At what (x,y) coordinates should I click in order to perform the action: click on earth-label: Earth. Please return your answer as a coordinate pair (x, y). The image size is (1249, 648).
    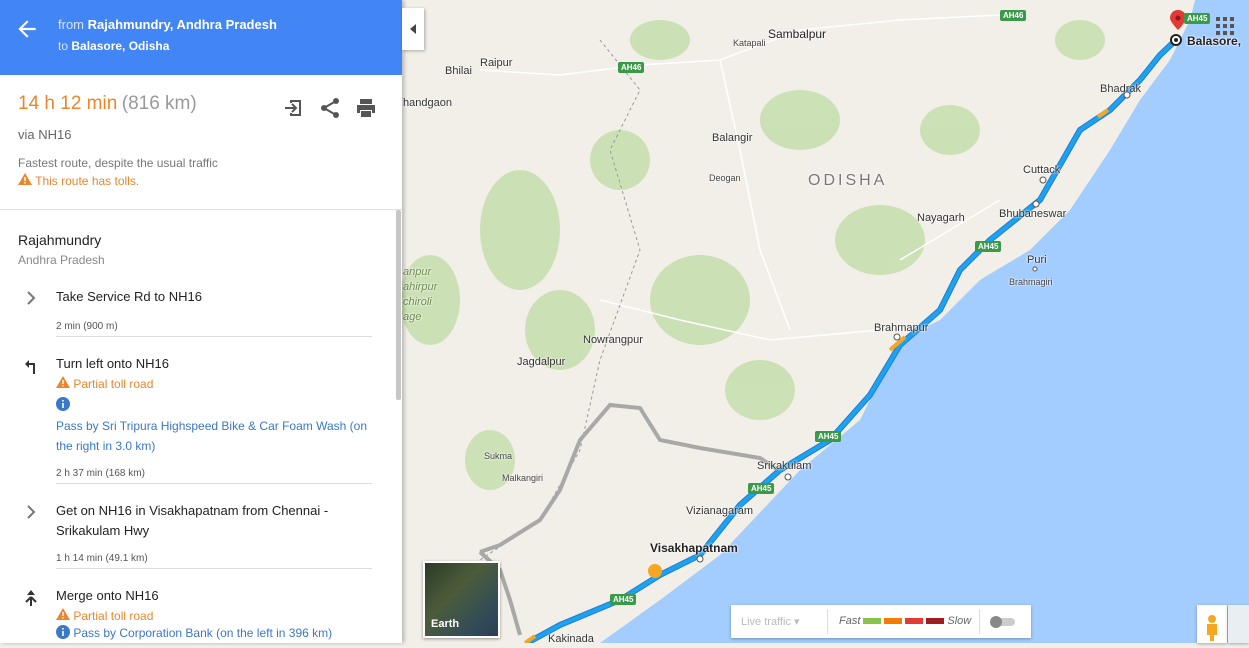
    Looking at the image, I should click on (445, 624).